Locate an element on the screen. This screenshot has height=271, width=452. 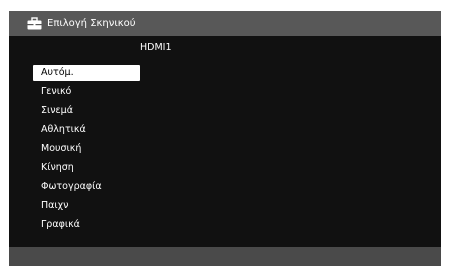
menu-header: Επιλογή Σκηνικού is located at coordinates (225, 23).